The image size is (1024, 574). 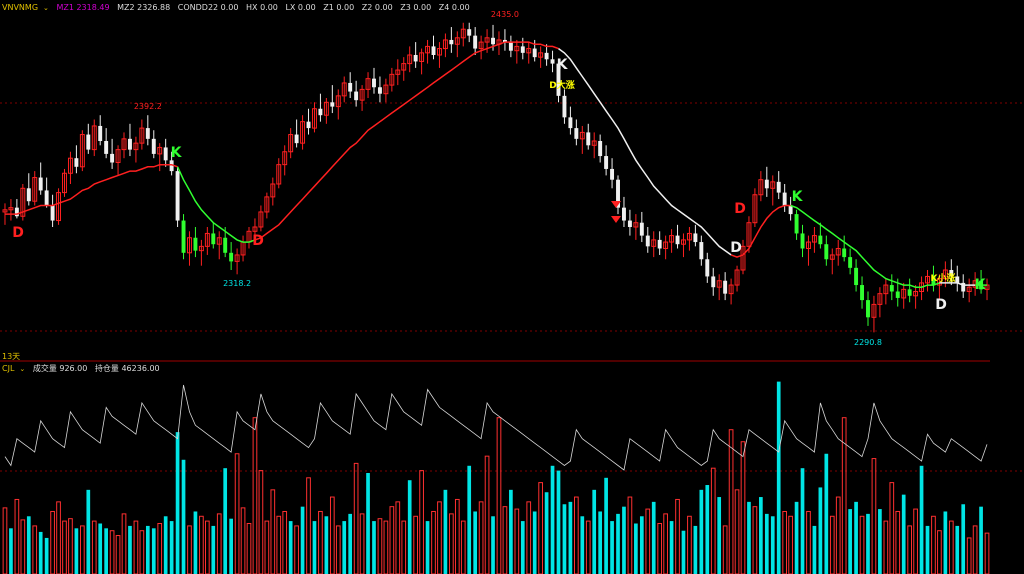 What do you see at coordinates (505, 14) in the screenshot?
I see `price-annotation: 2435.0` at bounding box center [505, 14].